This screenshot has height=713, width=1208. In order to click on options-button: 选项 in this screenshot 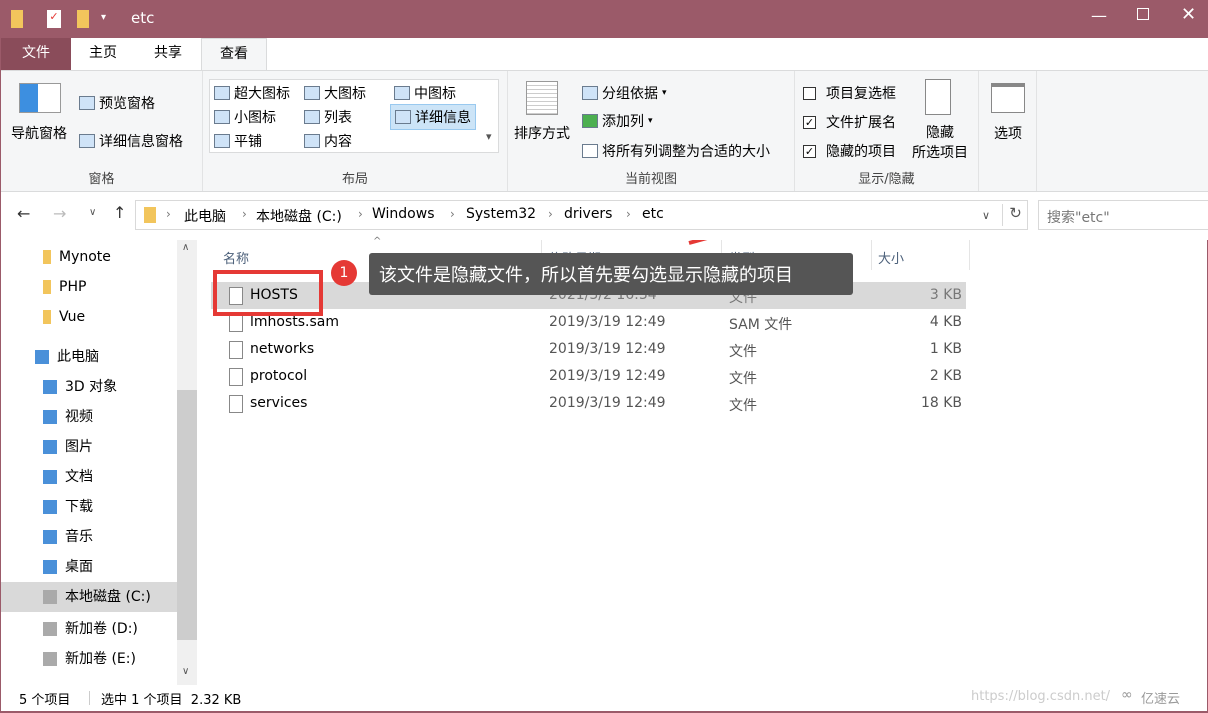, I will do `click(1008, 133)`.